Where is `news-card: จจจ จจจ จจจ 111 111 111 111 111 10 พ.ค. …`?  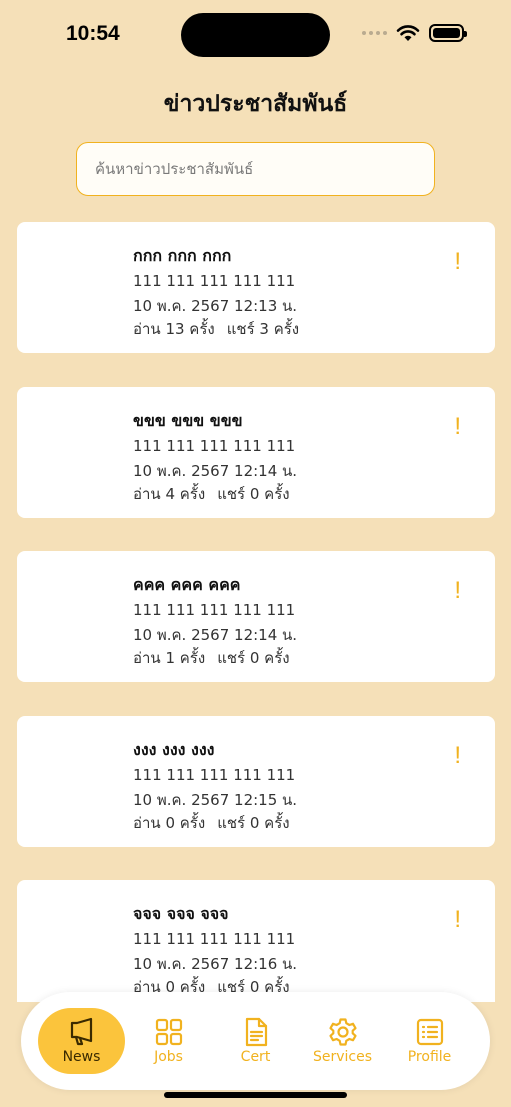 news-card: จจจ จจจ จจจ 111 111 111 111 111 10 พ.ค. … is located at coordinates (256, 941).